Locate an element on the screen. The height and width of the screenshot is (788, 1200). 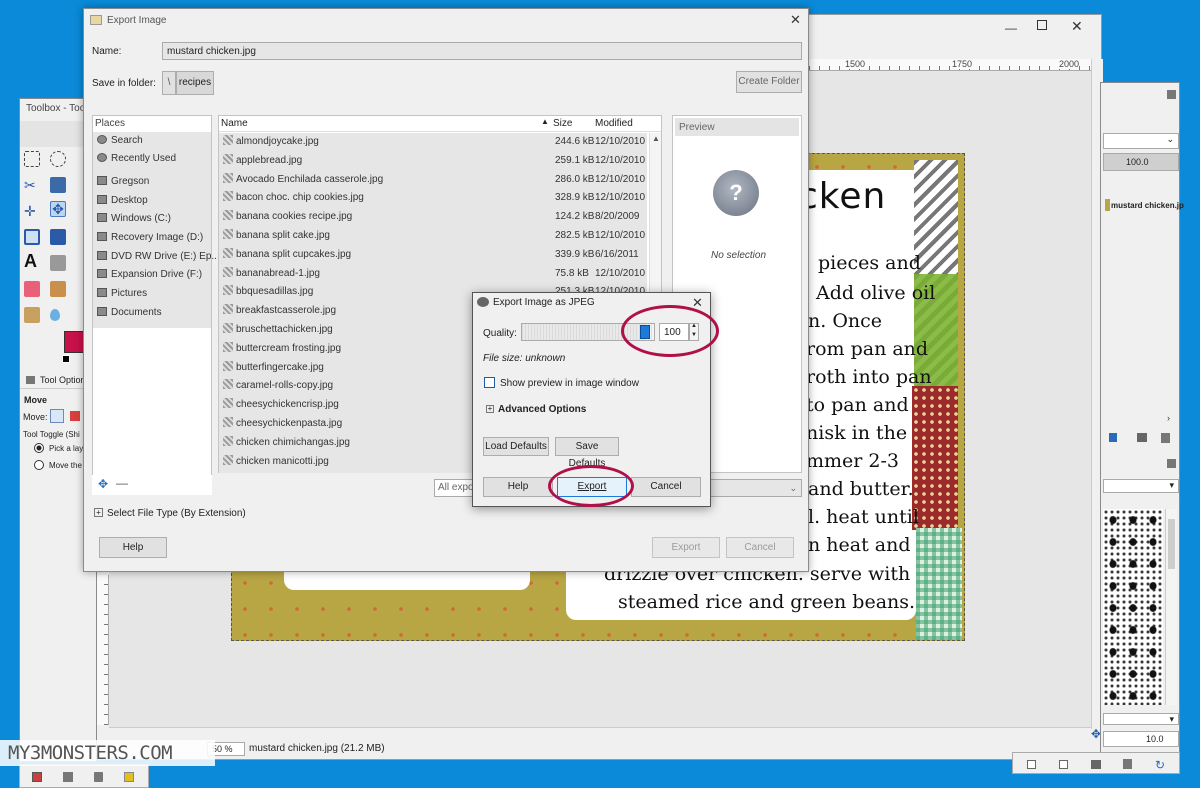
place-recently-used: Recently Used is located at coordinates (136, 159).